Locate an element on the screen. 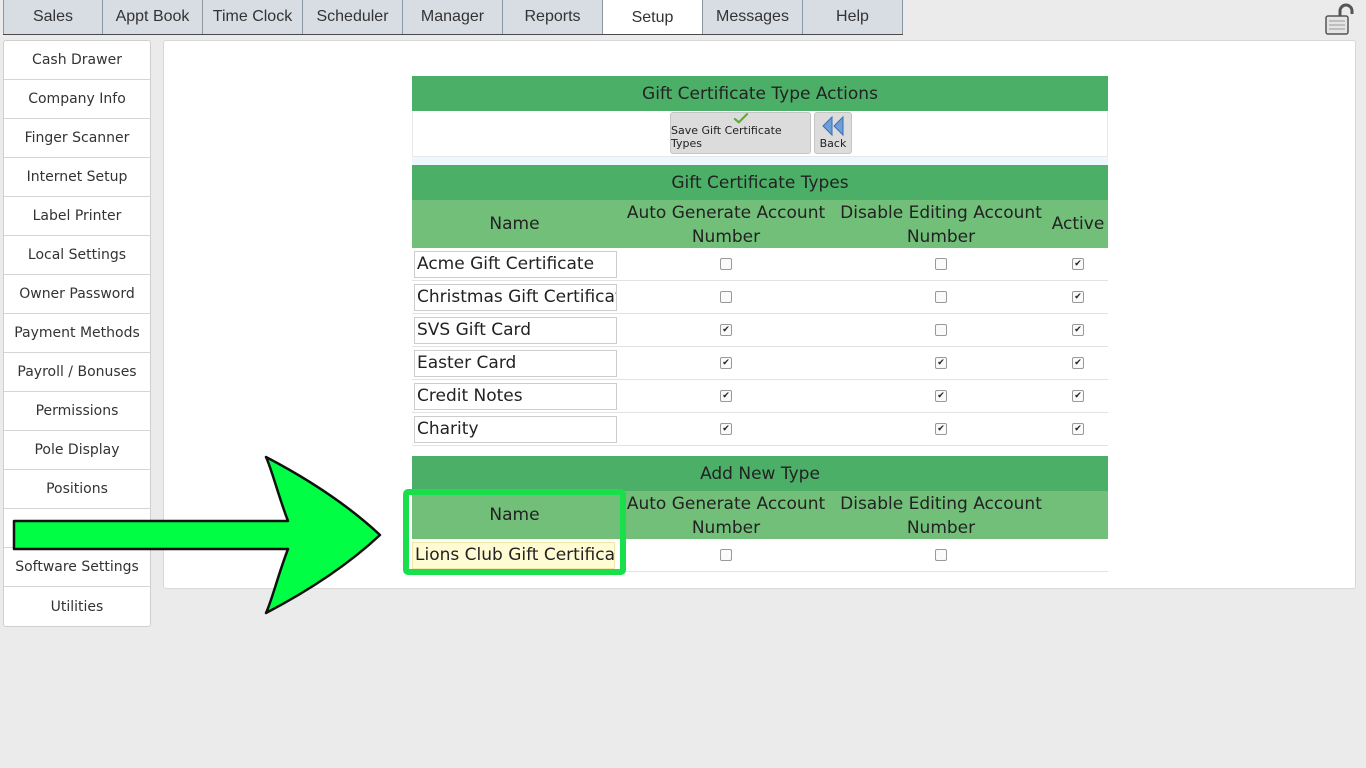  sidebar-item-cash-drawer: Cash Drawer is located at coordinates (77, 60).